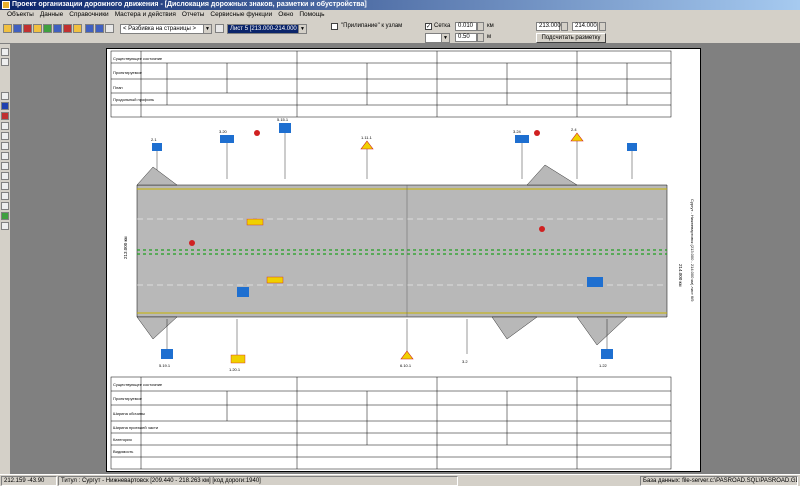 The image size is (800, 486). I want to click on sign-label-4: 1.11.1, so click(367, 137).